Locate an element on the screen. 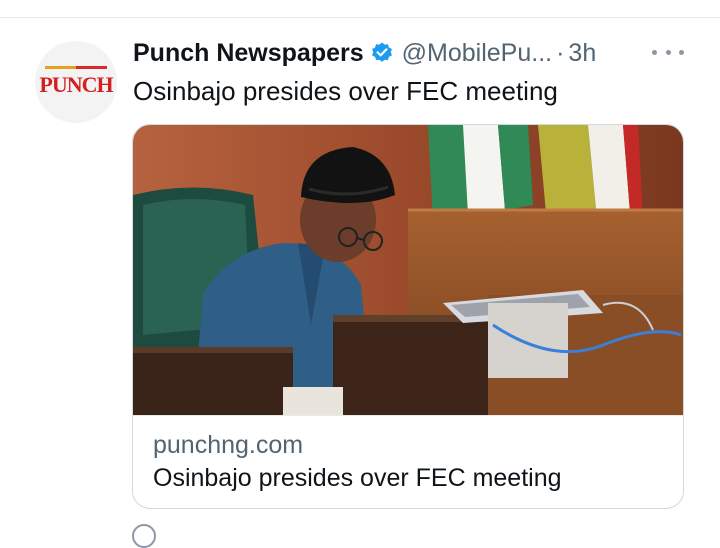  logo-stripe is located at coordinates (76, 67).